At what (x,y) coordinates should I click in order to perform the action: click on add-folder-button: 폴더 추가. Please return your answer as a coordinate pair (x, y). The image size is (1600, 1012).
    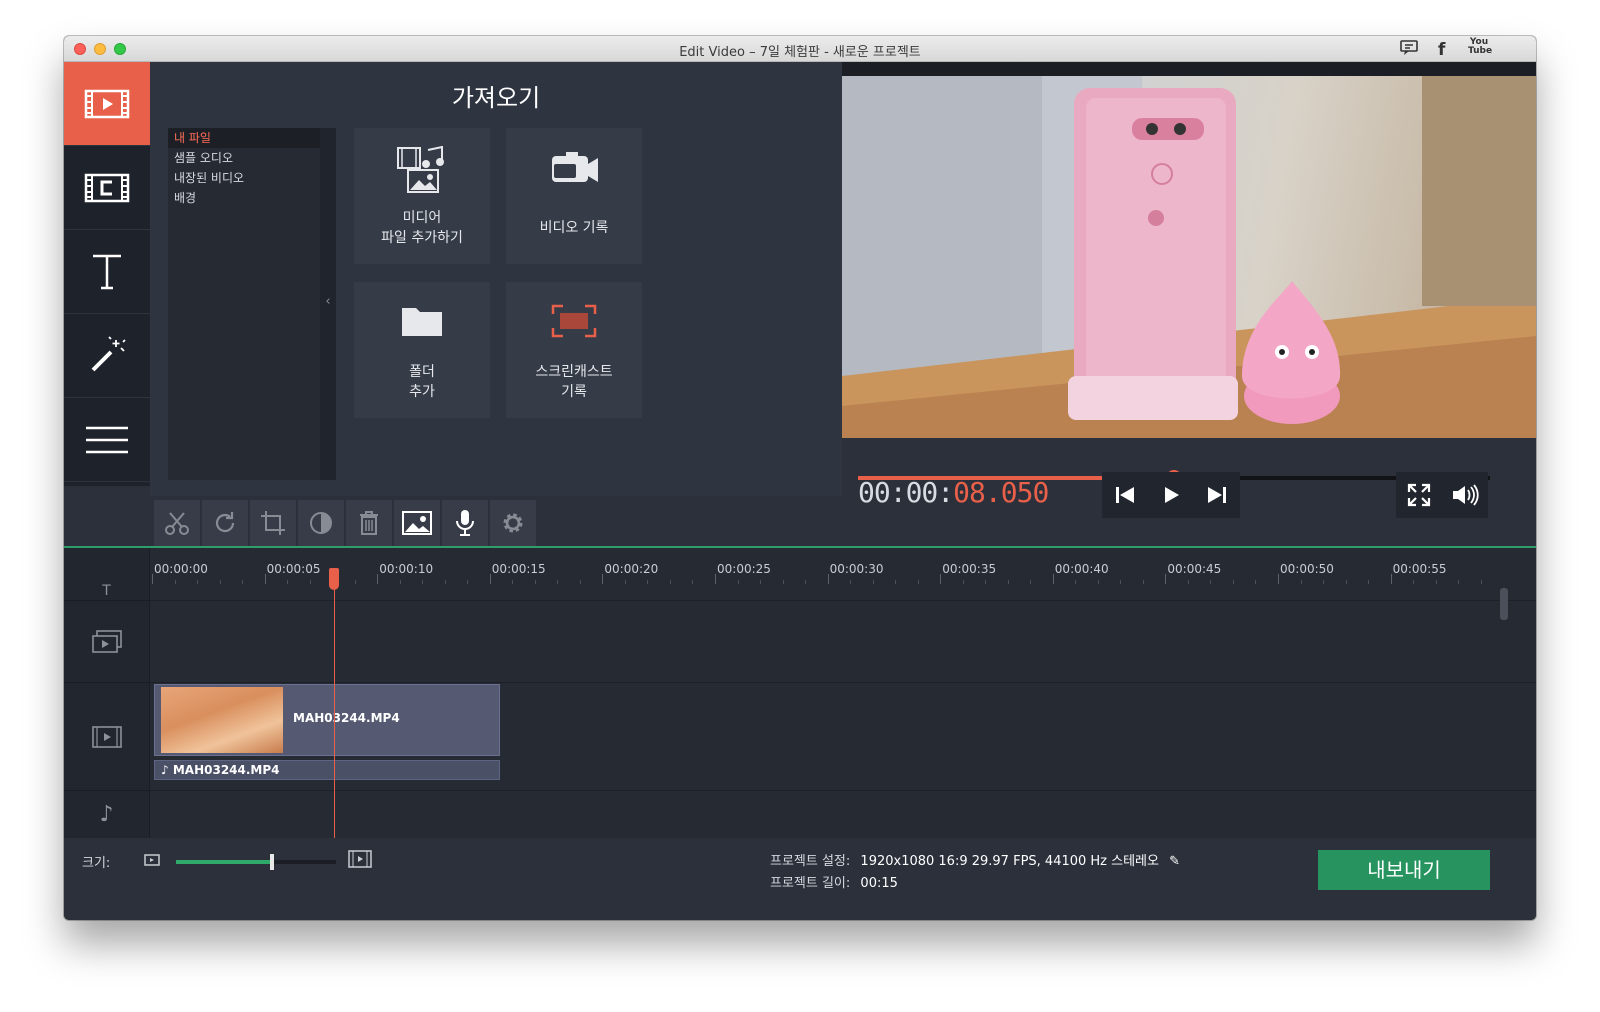
    Looking at the image, I should click on (422, 350).